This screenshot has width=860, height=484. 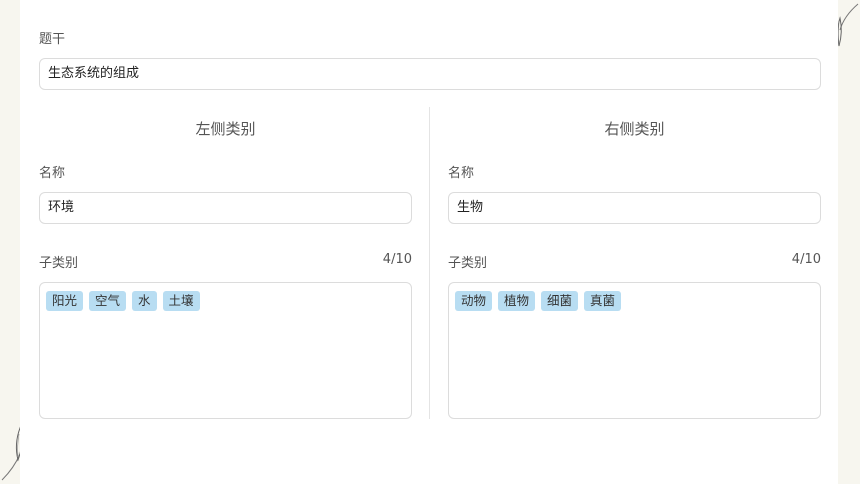 I want to click on left-name-label: 名称, so click(x=52, y=173).